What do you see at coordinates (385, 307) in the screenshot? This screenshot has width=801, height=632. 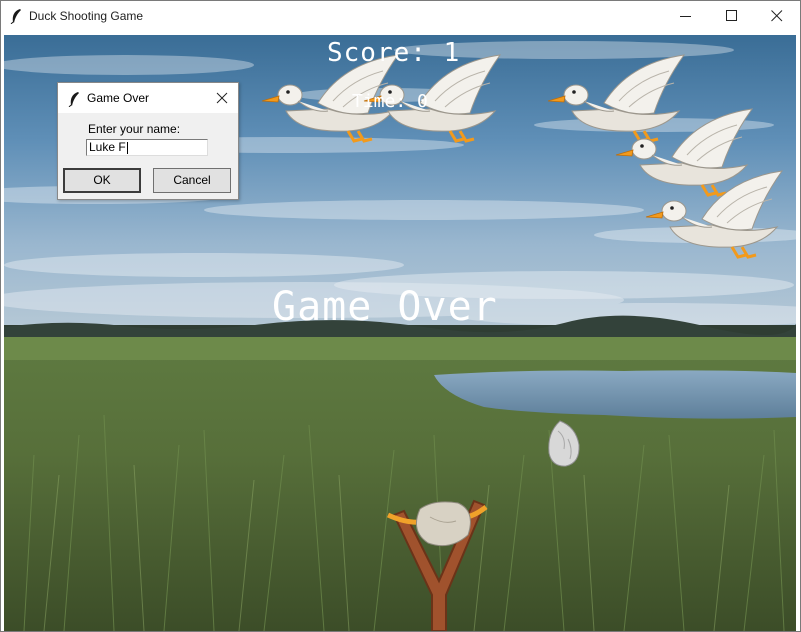 I see `game-over-text: Game Over` at bounding box center [385, 307].